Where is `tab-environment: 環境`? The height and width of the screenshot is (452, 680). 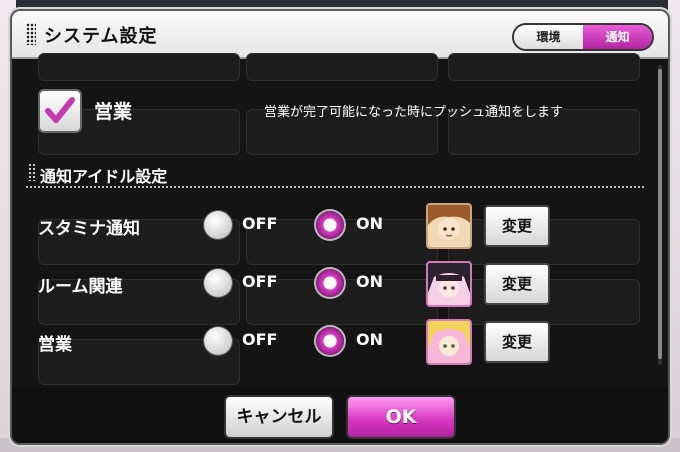
tab-environment: 環境 is located at coordinates (548, 37).